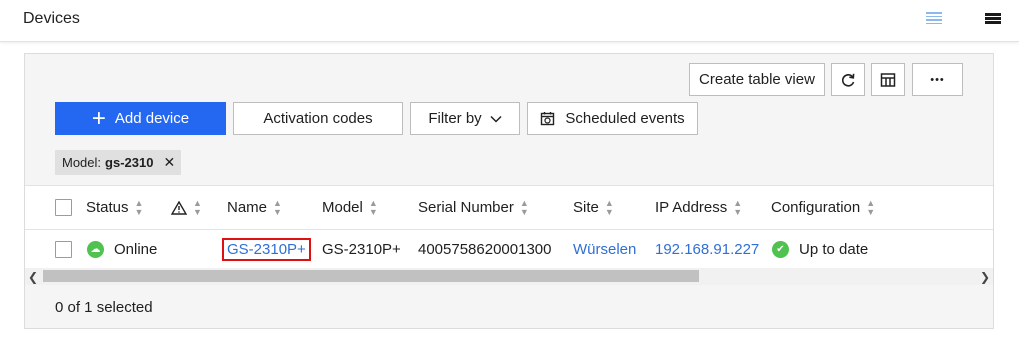 The height and width of the screenshot is (337, 1019). Describe the element at coordinates (51, 18) in the screenshot. I see `page-title: Devices` at that location.